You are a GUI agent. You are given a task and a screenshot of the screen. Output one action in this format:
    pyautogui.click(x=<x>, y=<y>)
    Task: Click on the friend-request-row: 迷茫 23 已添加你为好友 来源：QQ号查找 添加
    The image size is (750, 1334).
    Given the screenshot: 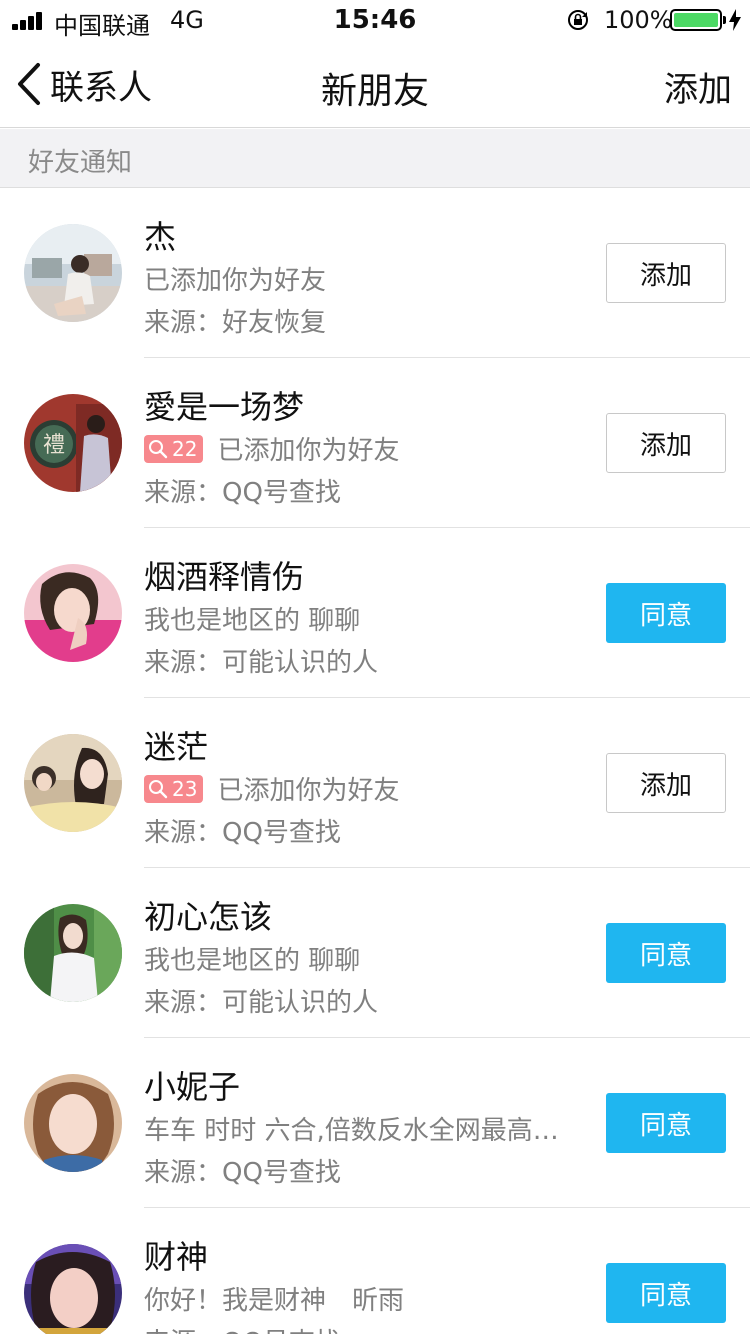 What is the action you would take?
    pyautogui.click(x=375, y=783)
    